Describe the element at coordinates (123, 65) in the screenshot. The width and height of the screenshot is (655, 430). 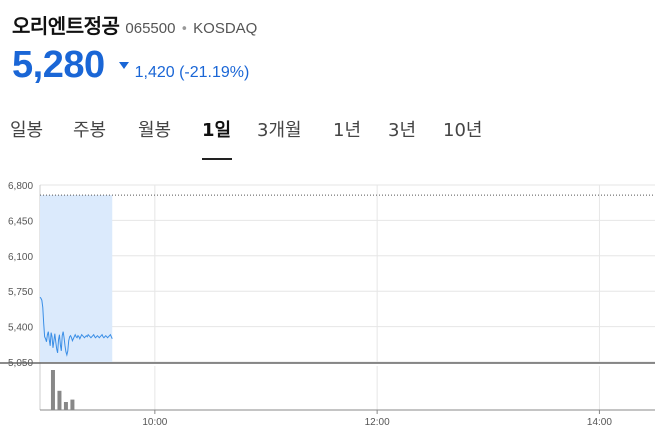
I see `down-arrow-icon` at that location.